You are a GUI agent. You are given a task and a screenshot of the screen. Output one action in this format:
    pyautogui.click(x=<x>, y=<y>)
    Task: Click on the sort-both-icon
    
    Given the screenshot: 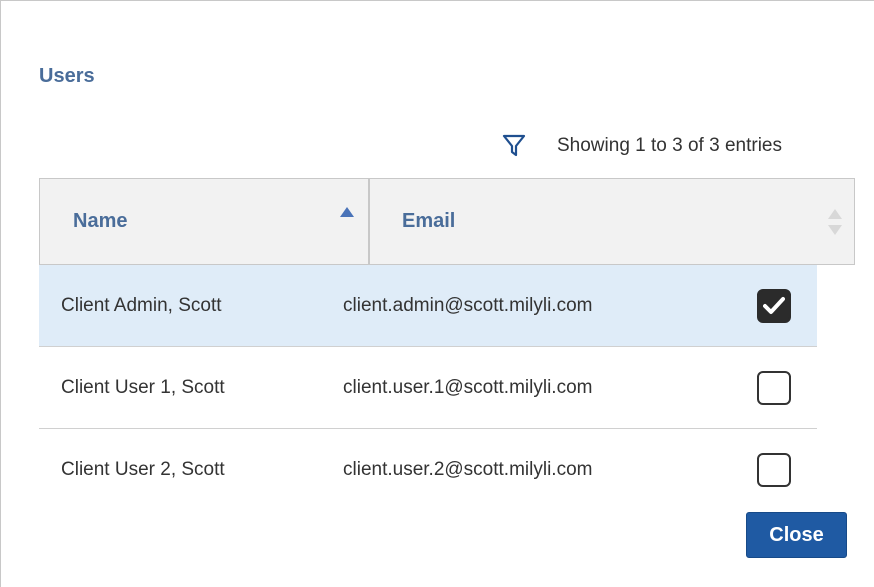 What is the action you would take?
    pyautogui.click(x=835, y=223)
    